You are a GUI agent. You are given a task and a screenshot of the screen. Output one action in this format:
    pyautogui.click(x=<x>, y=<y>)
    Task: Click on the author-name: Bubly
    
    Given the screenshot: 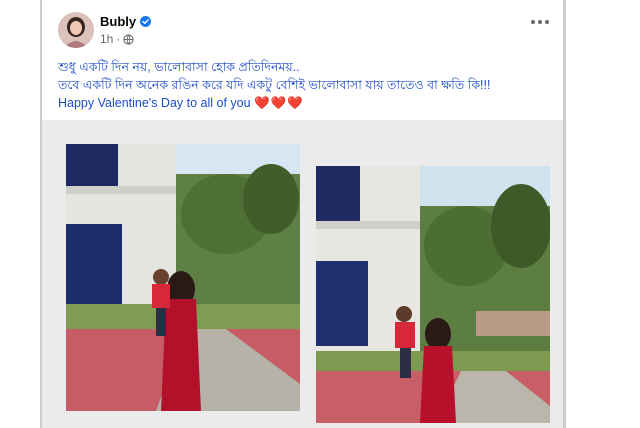 What is the action you would take?
    pyautogui.click(x=118, y=21)
    